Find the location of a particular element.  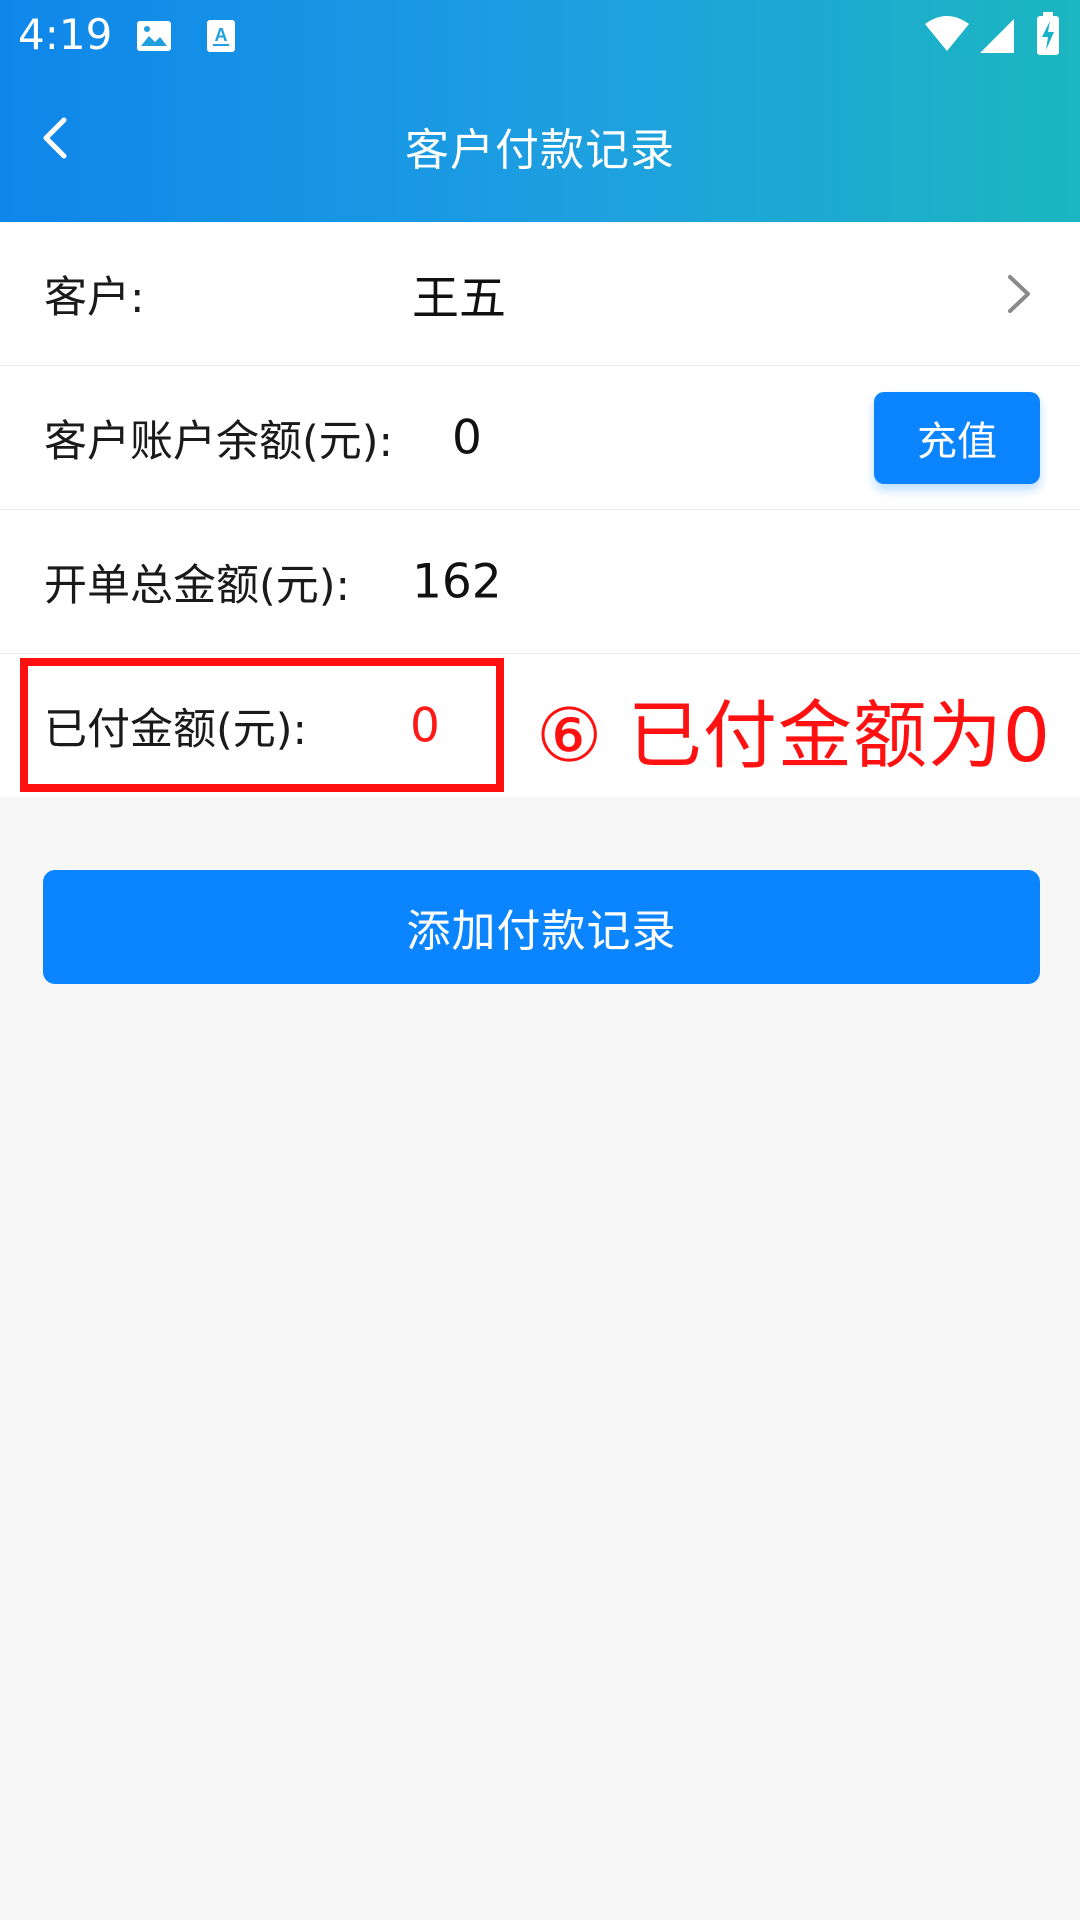

balance-label: 客户账户余额(元): is located at coordinates (219, 441).